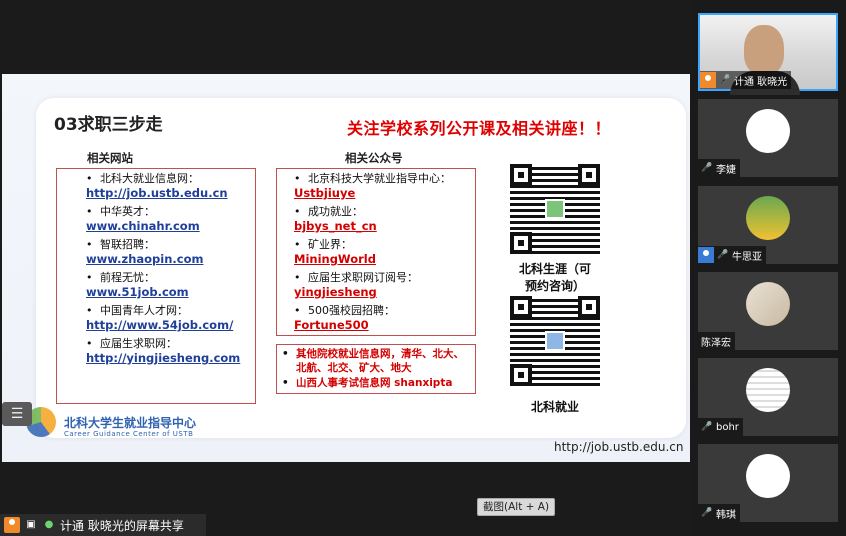 This screenshot has height=536, width=846. What do you see at coordinates (727, 427) in the screenshot?
I see `participant-name: bohr` at bounding box center [727, 427].